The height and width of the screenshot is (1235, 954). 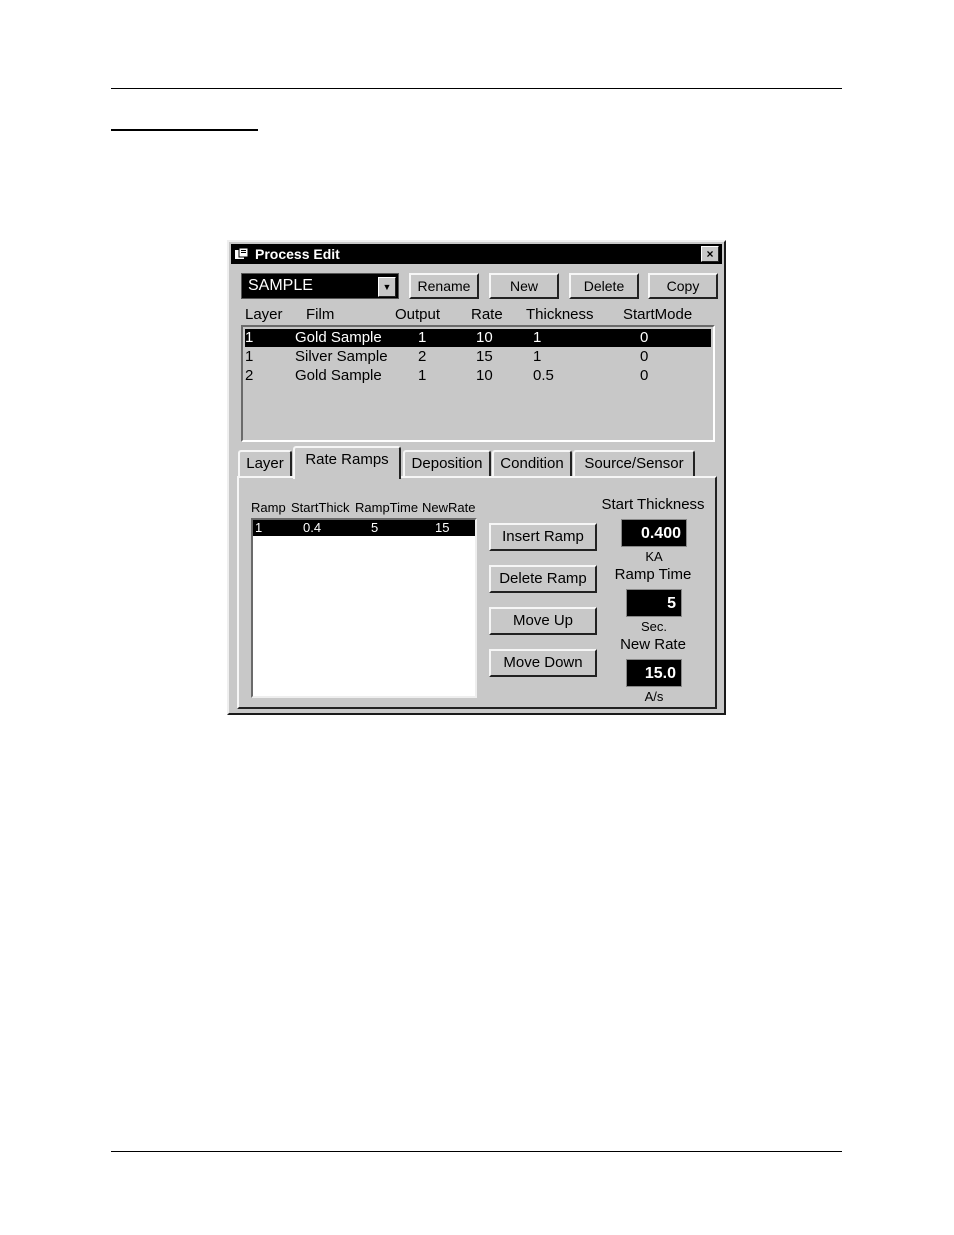 I want to click on tab-condition: Condition, so click(x=532, y=463).